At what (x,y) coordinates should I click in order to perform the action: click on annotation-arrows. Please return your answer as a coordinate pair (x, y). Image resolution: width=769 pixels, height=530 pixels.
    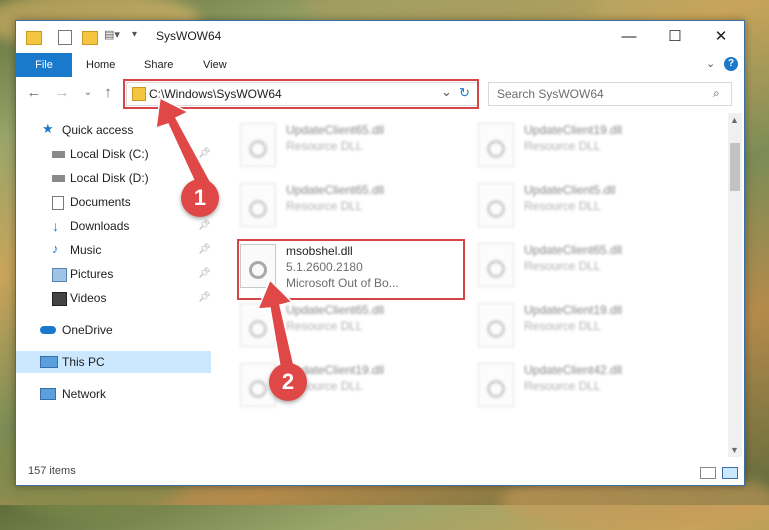
    Looking at the image, I should click on (226, 237).